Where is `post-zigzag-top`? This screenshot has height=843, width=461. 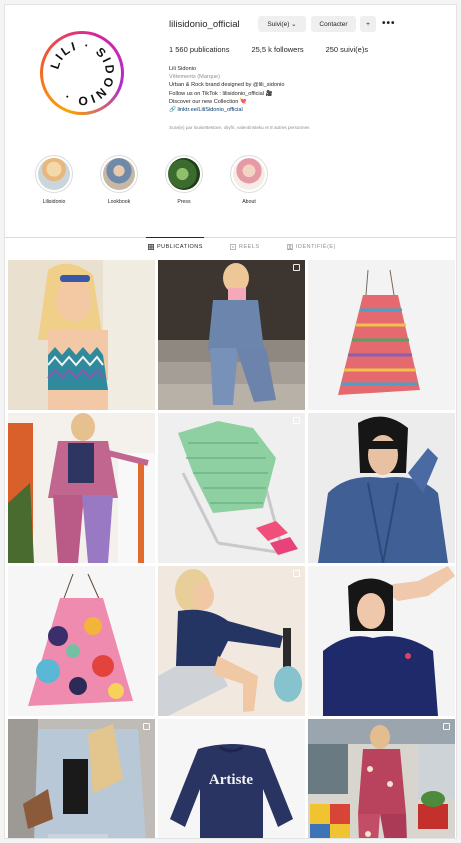 post-zigzag-top is located at coordinates (81, 335).